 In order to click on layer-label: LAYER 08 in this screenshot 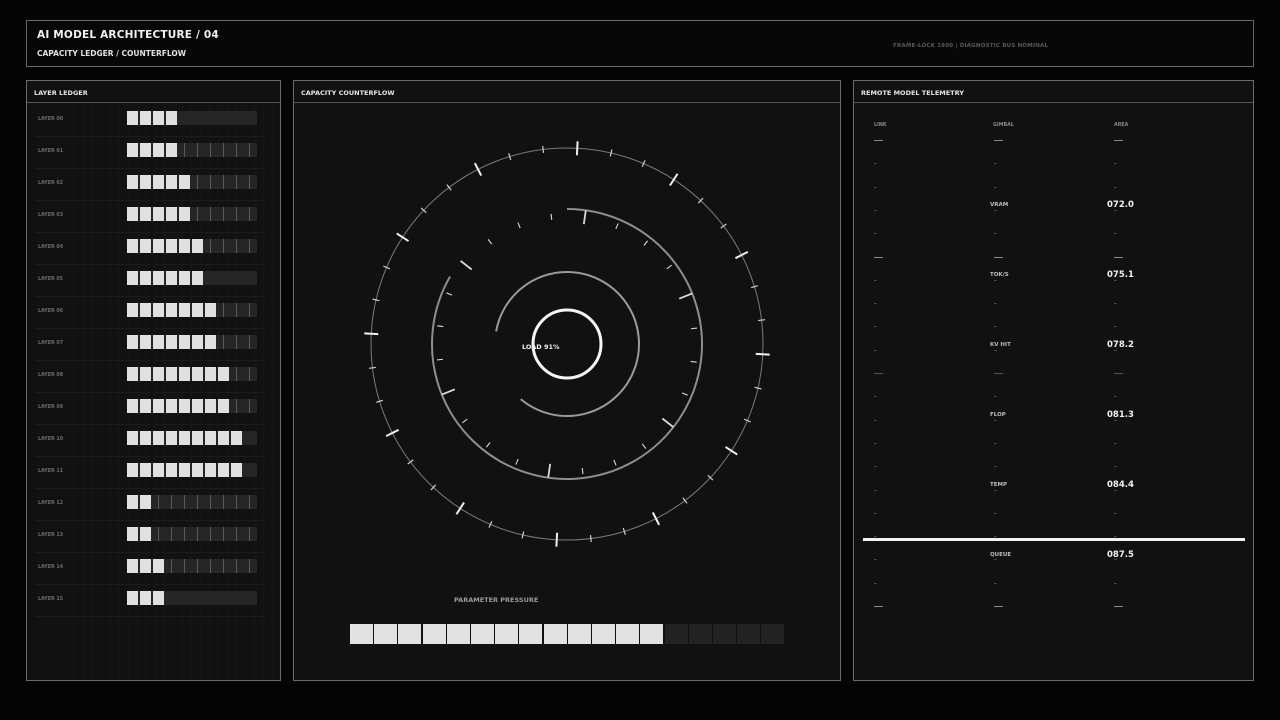, I will do `click(51, 375)`.